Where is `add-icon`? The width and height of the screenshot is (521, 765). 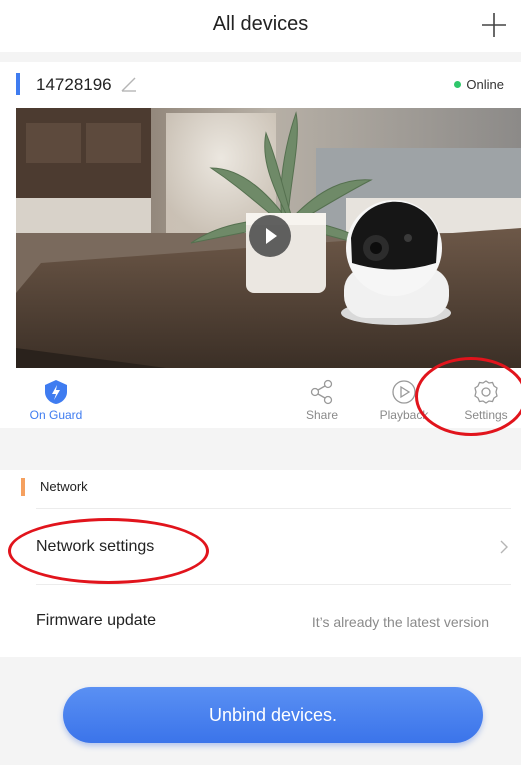 add-icon is located at coordinates (494, 25).